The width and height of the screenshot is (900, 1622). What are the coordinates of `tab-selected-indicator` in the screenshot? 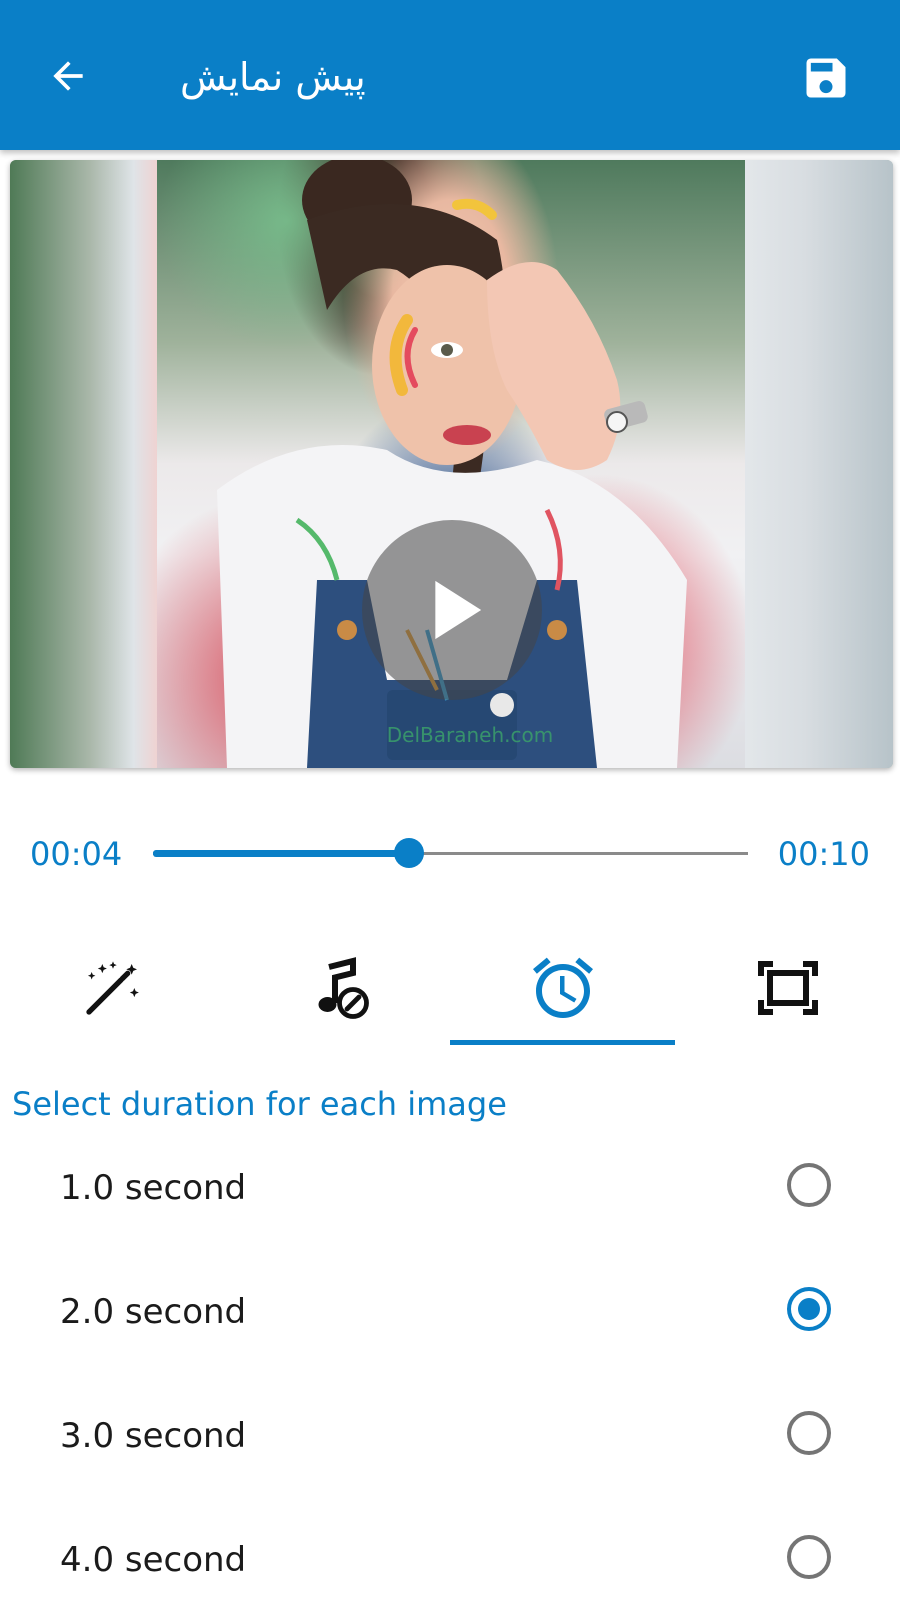 It's located at (562, 1042).